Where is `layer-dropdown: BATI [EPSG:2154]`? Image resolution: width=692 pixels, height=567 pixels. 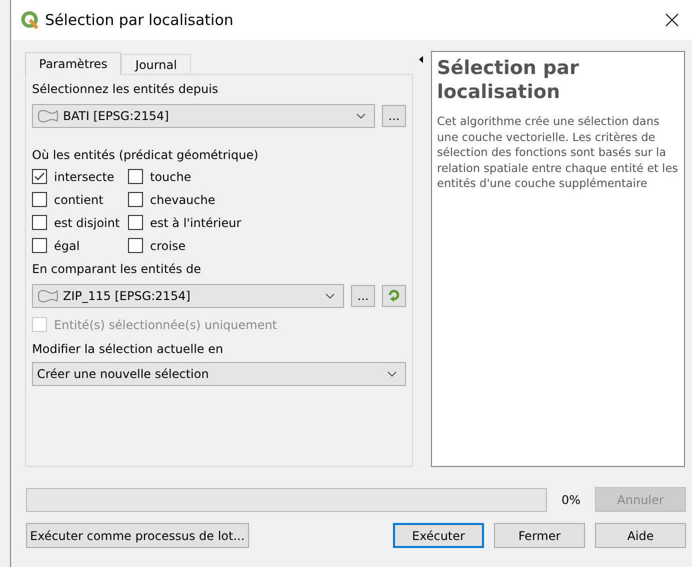 layer-dropdown: BATI [EPSG:2154] is located at coordinates (203, 116).